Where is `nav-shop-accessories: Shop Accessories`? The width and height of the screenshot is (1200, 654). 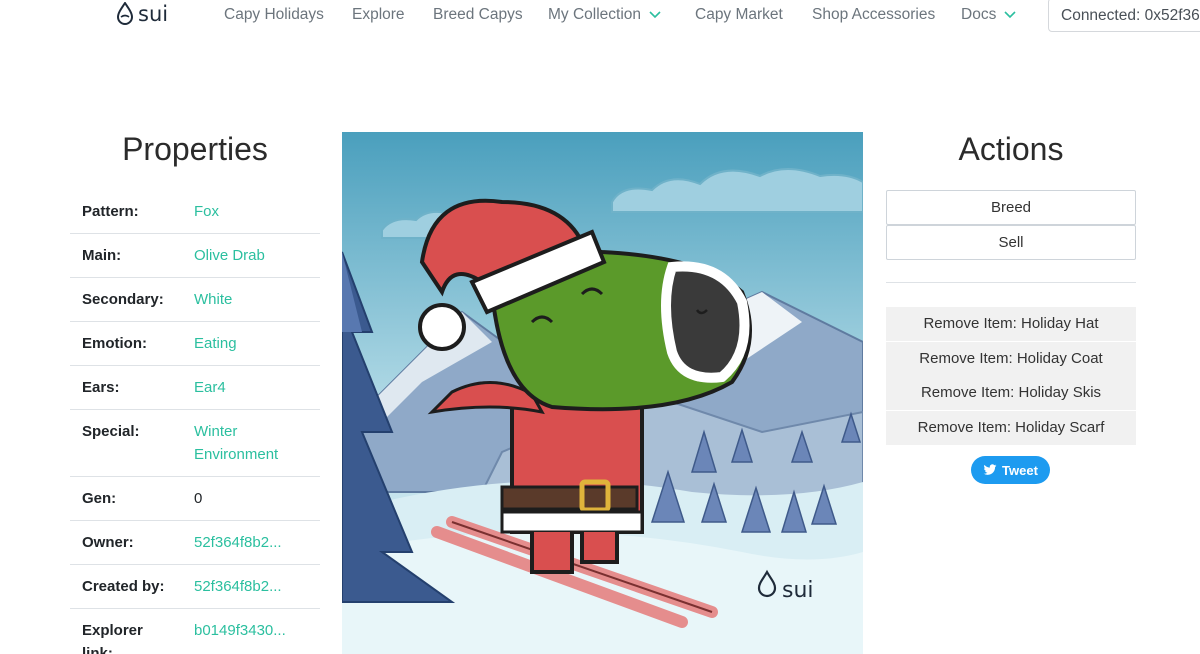
nav-shop-accessories: Shop Accessories is located at coordinates (873, 15).